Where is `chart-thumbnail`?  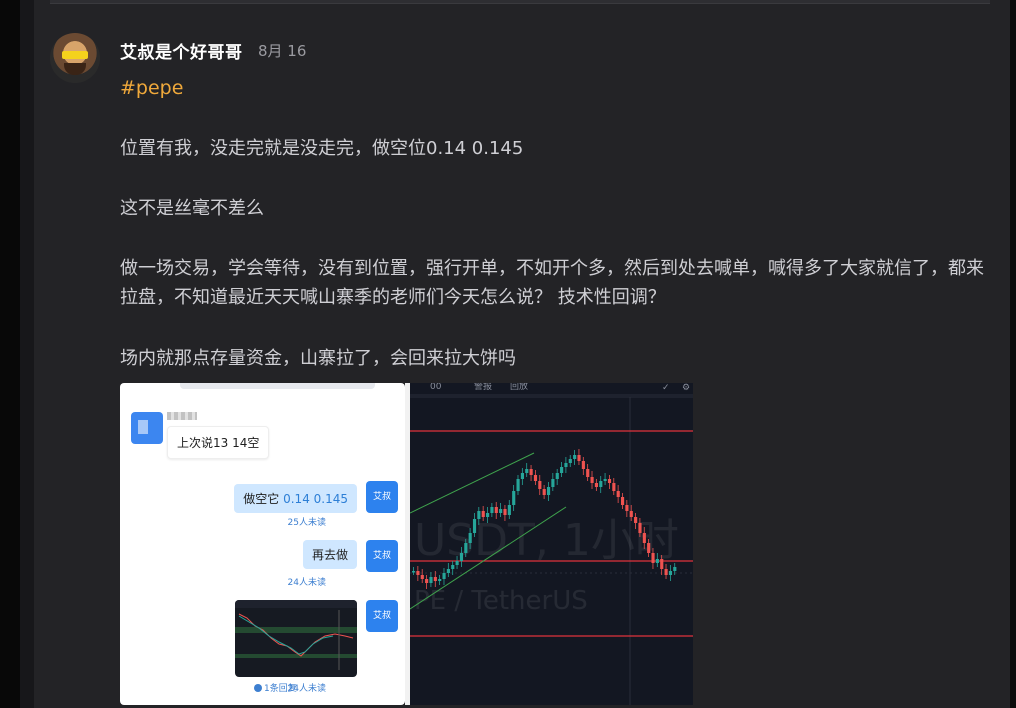 chart-thumbnail is located at coordinates (296, 638).